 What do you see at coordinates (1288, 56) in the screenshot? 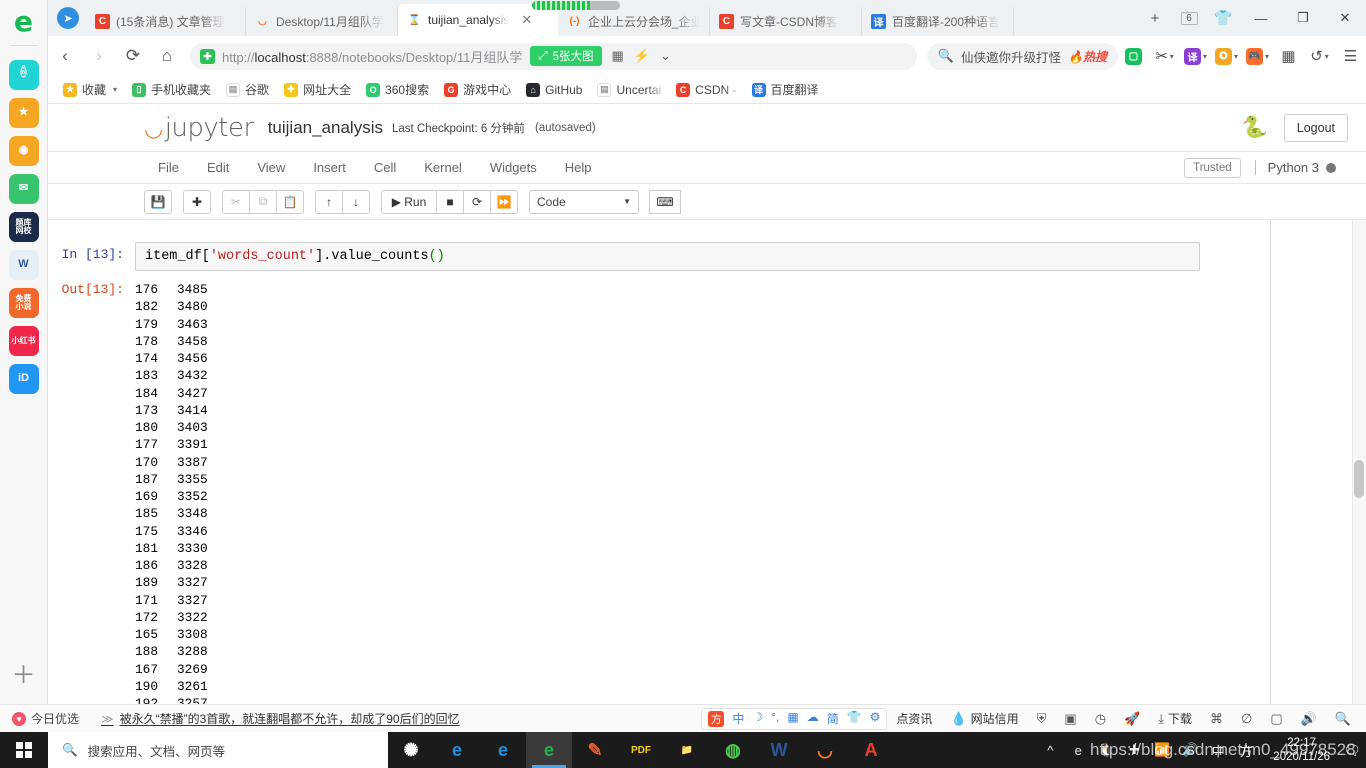
I see `apps-grid-icon: ▦` at bounding box center [1288, 56].